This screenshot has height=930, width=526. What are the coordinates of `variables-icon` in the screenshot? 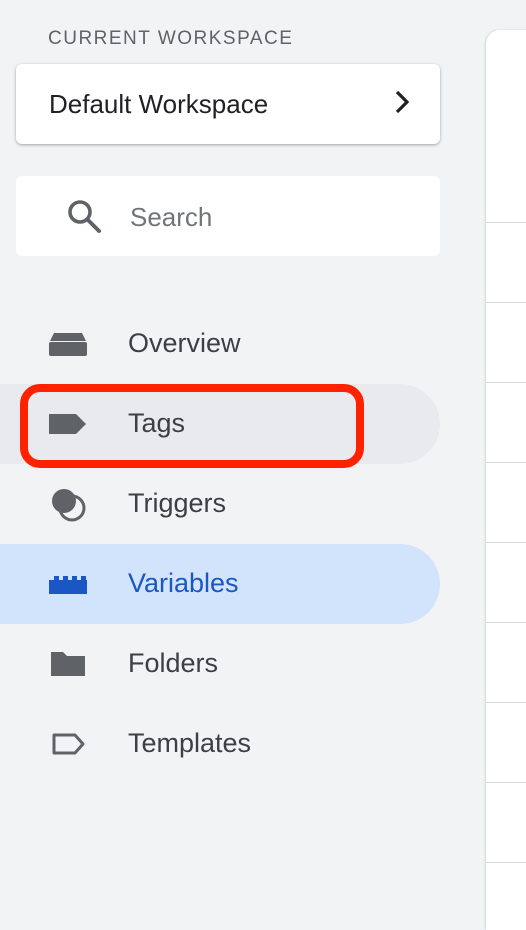 It's located at (68, 584).